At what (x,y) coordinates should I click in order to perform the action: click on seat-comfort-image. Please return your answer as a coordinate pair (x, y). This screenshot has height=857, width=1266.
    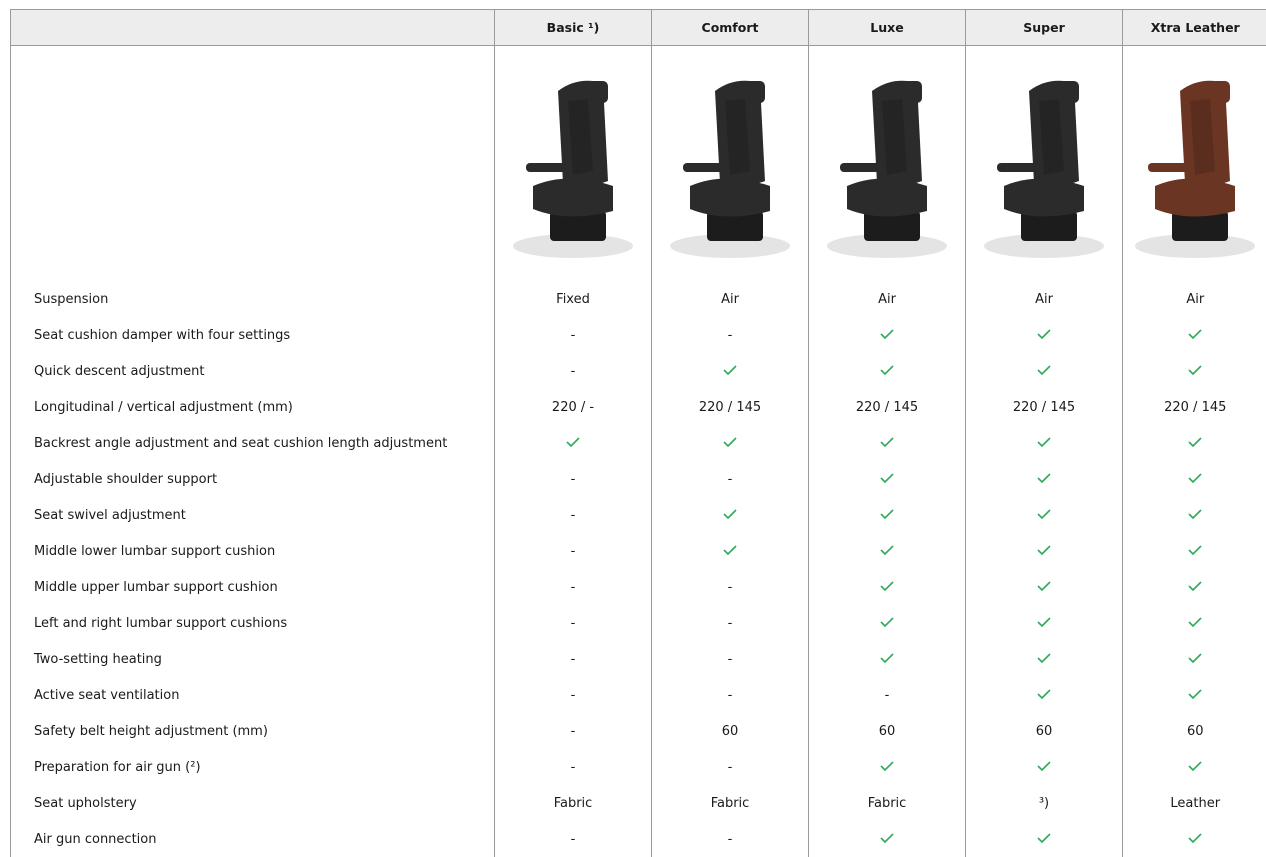
    Looking at the image, I should click on (730, 166).